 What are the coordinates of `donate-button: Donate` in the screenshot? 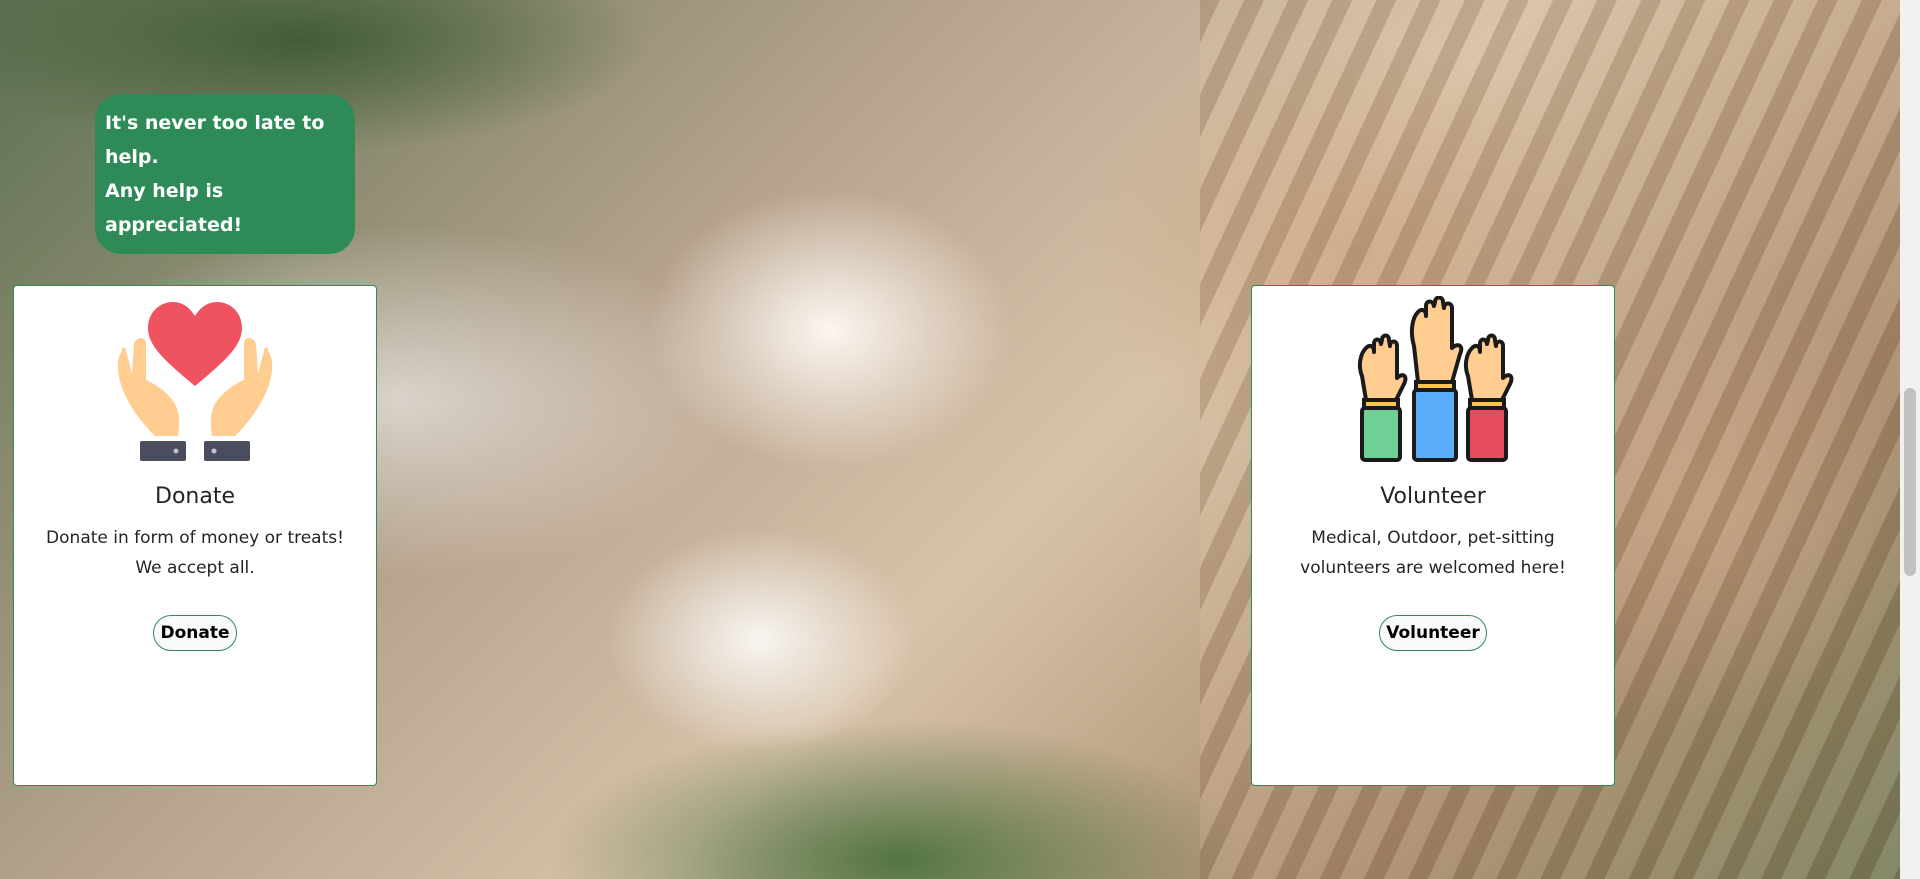 It's located at (195, 633).